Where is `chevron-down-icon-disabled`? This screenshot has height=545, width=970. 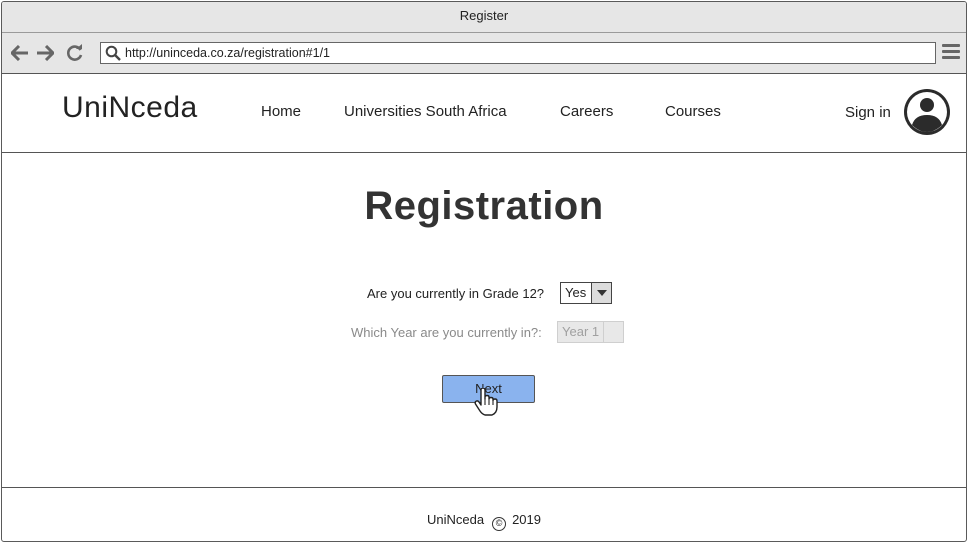 chevron-down-icon-disabled is located at coordinates (613, 332).